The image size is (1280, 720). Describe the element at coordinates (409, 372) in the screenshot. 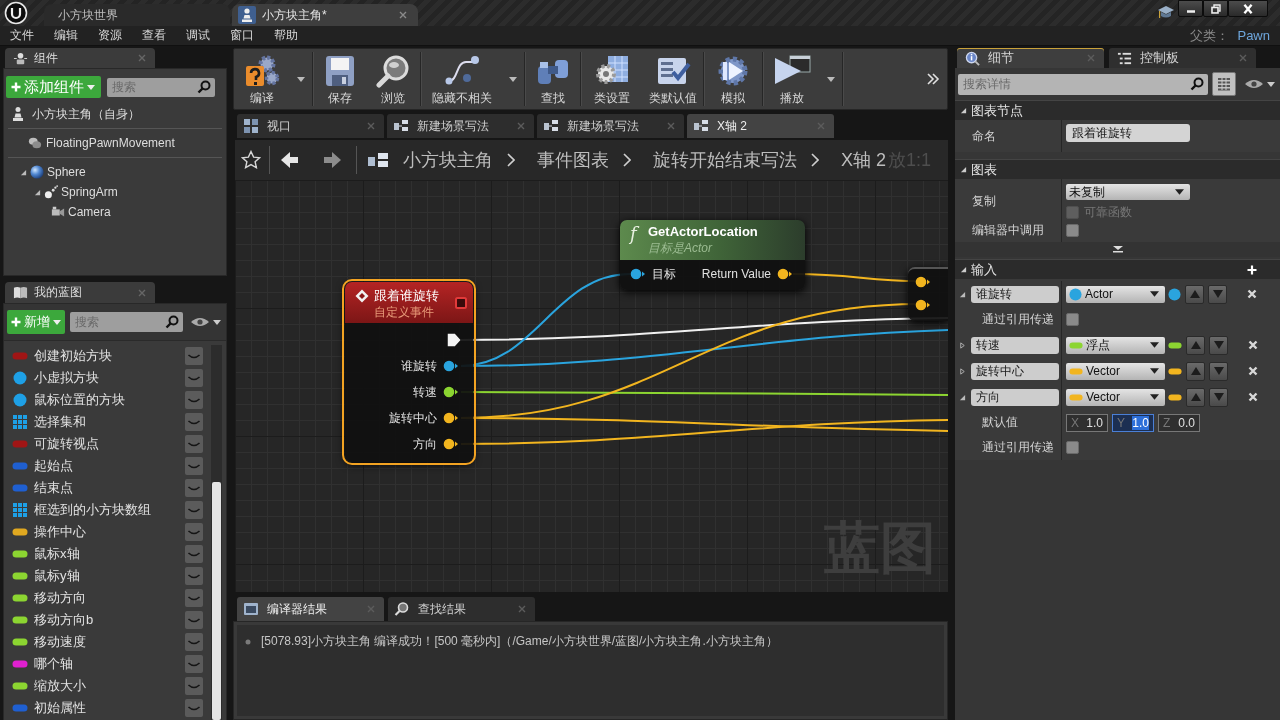

I see `event-node: 跟着谁旋转 自定义事件 谁旋转 转速 旋转中心 方向` at that location.